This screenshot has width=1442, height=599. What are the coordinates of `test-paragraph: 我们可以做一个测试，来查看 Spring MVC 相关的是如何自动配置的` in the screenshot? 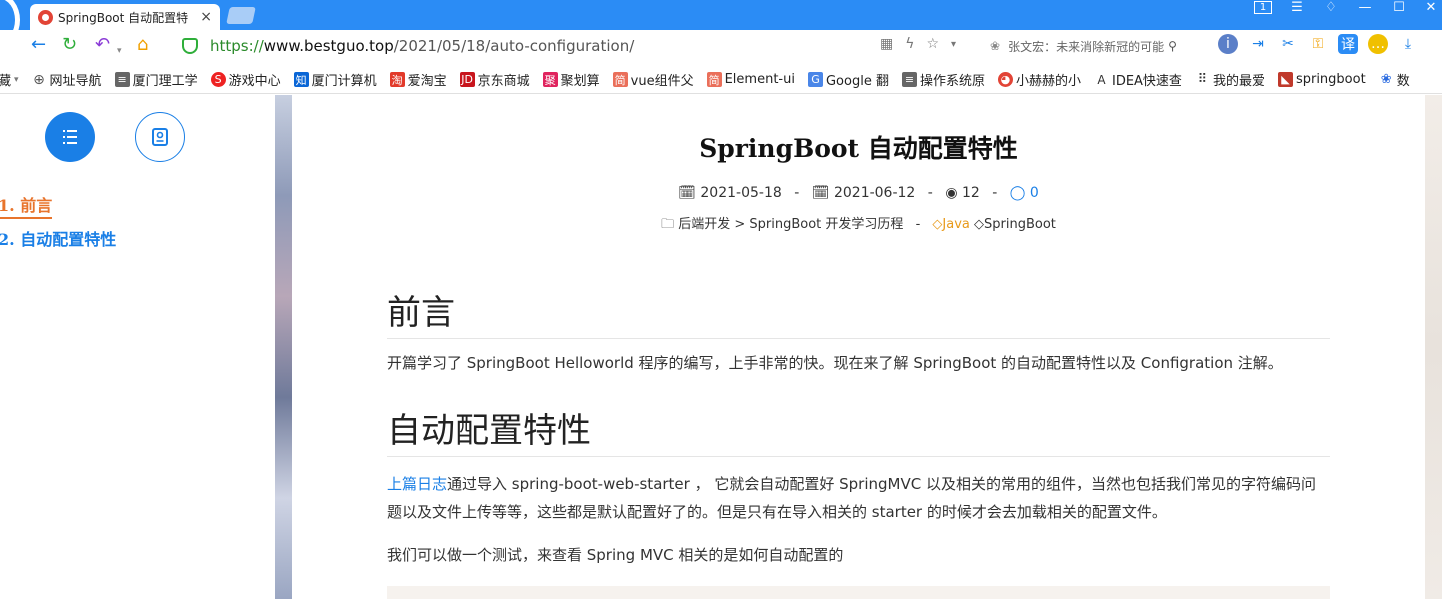 It's located at (615, 555).